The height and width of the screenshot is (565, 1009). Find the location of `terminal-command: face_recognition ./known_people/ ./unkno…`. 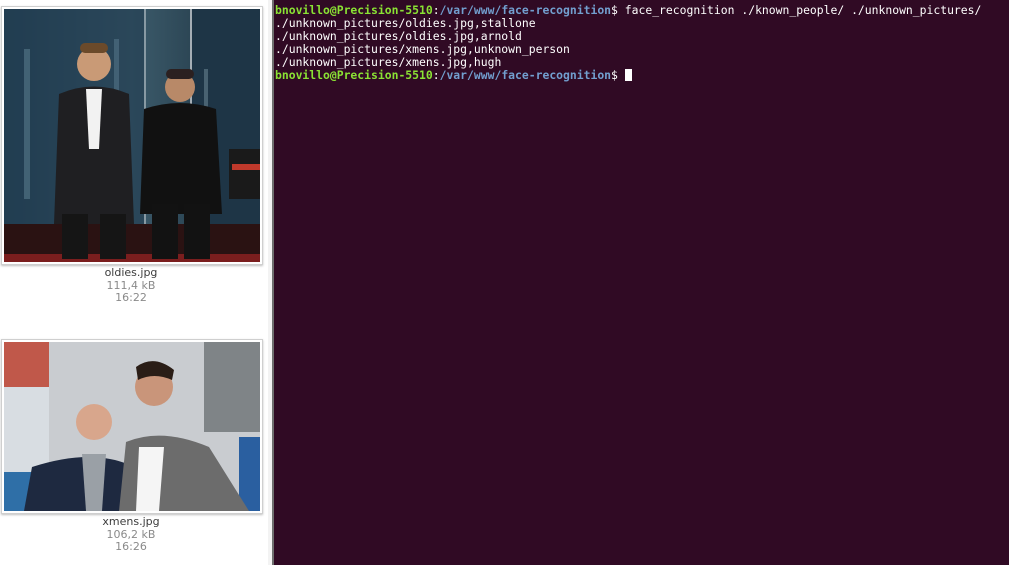

terminal-command: face_recognition ./known_people/ ./unkno… is located at coordinates (803, 10).